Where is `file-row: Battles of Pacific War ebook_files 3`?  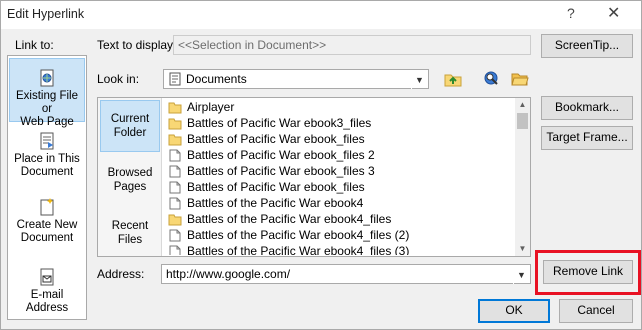 file-row: Battles of Pacific War ebook_files 3 is located at coordinates (341, 171).